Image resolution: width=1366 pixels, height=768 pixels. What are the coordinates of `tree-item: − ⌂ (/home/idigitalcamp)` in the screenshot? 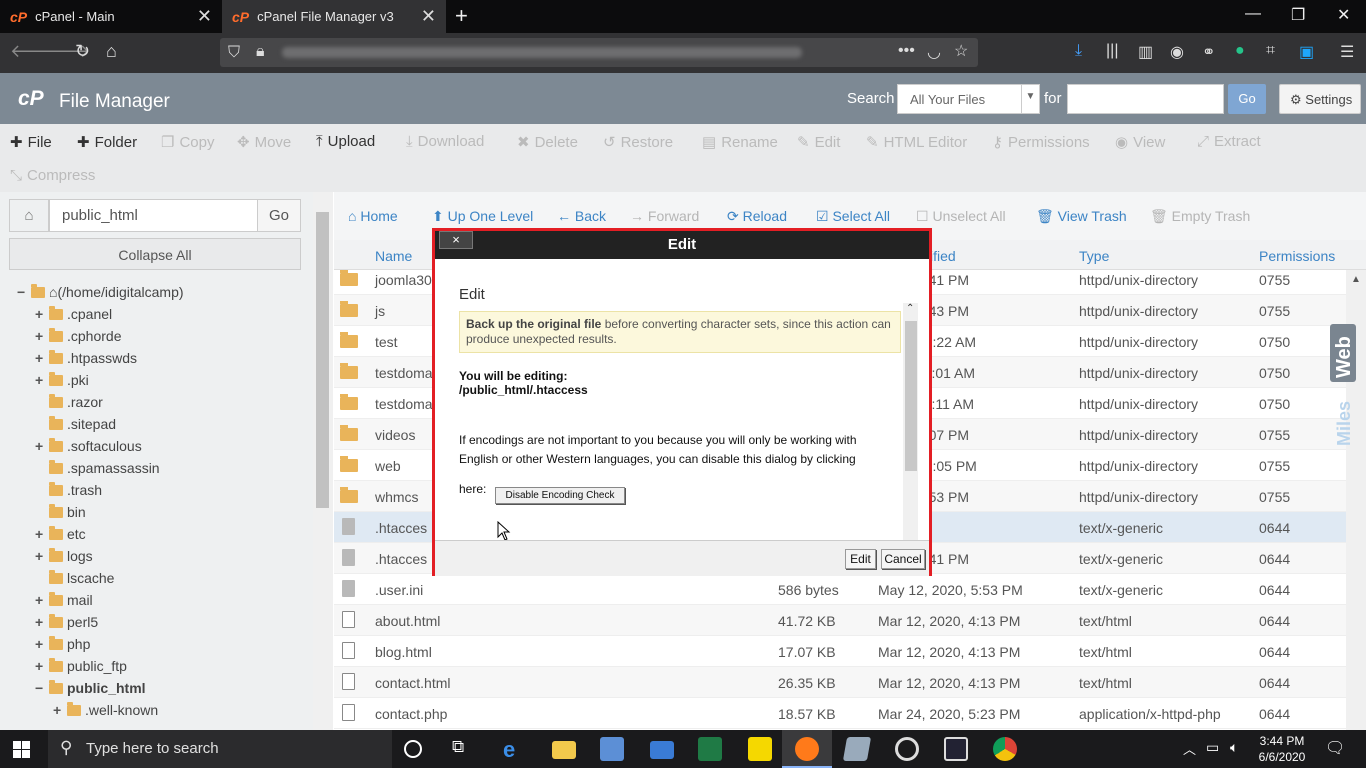 It's located at (100, 291).